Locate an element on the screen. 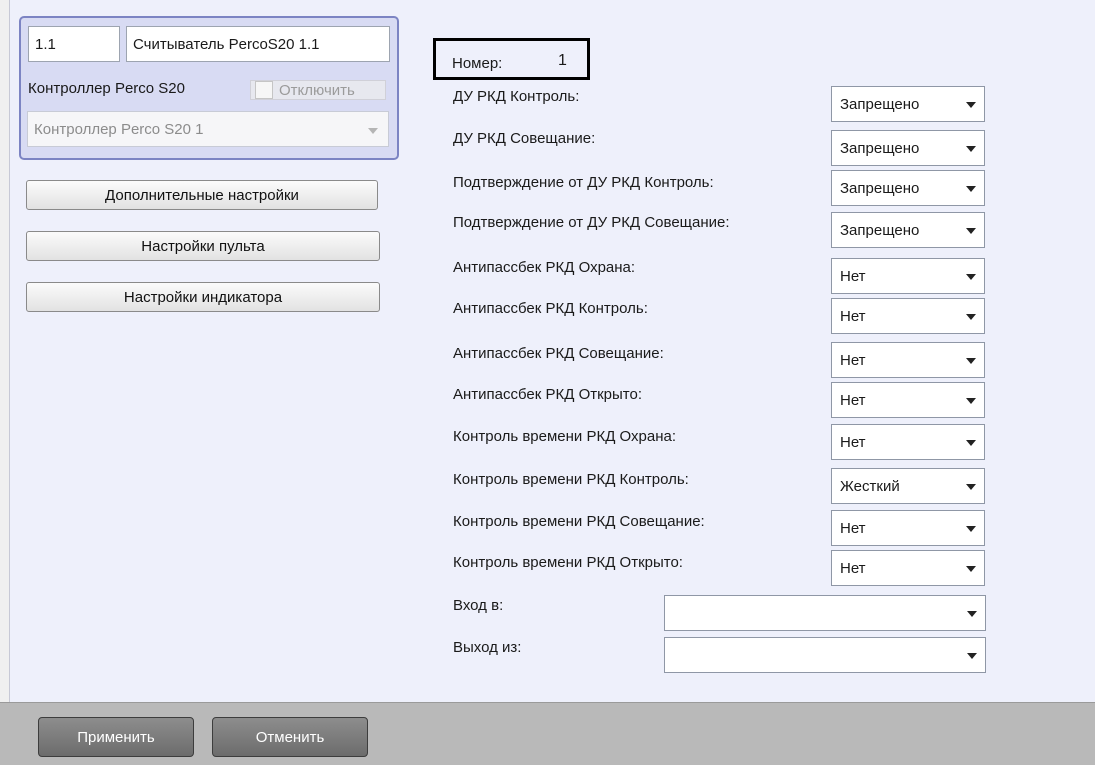 This screenshot has width=1095, height=765. reader-name-field: Считыватель PercoS20 1.1 is located at coordinates (258, 44).